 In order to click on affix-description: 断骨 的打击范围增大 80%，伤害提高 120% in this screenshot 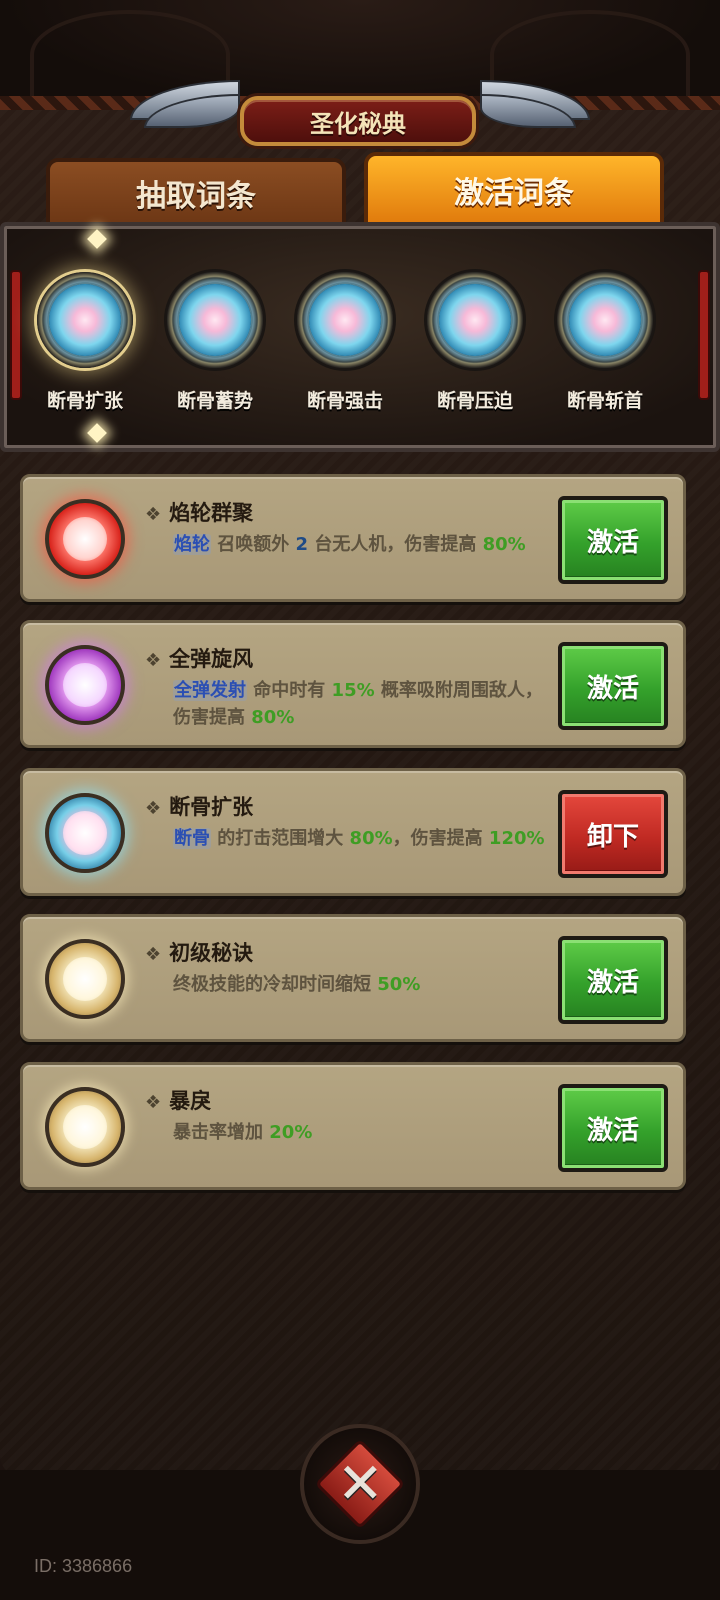, I will do `click(363, 838)`.